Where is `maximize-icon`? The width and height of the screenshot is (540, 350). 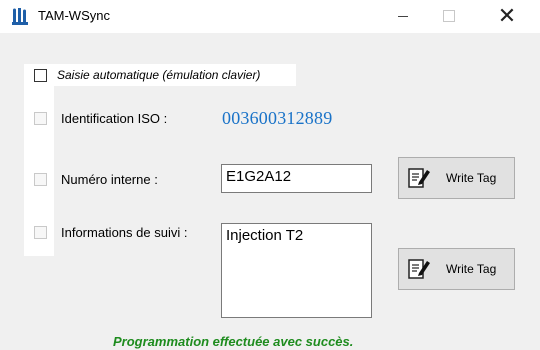
maximize-icon is located at coordinates (449, 16).